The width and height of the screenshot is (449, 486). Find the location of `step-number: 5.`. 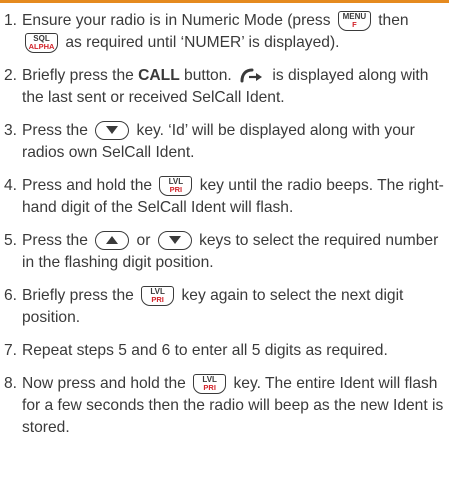

step-number: 5. is located at coordinates (11, 240).